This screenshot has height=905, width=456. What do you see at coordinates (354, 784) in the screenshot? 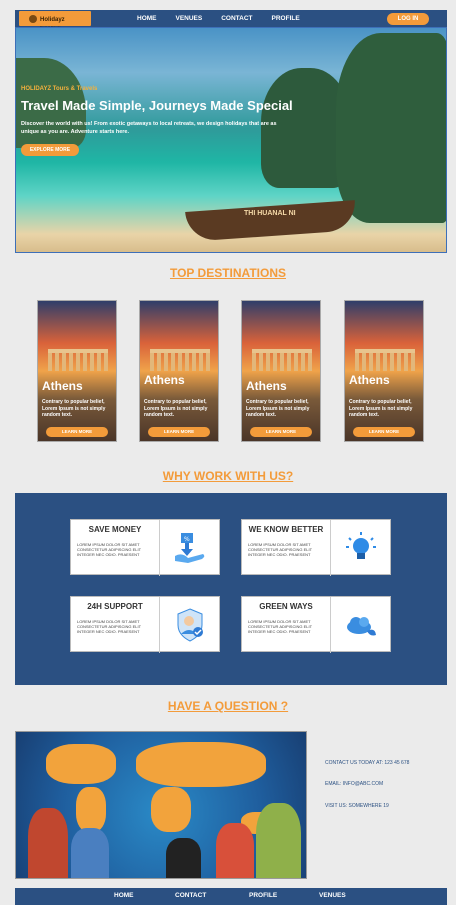
I see `contact-email: EMAIL: INFO@ABC.COM` at bounding box center [354, 784].